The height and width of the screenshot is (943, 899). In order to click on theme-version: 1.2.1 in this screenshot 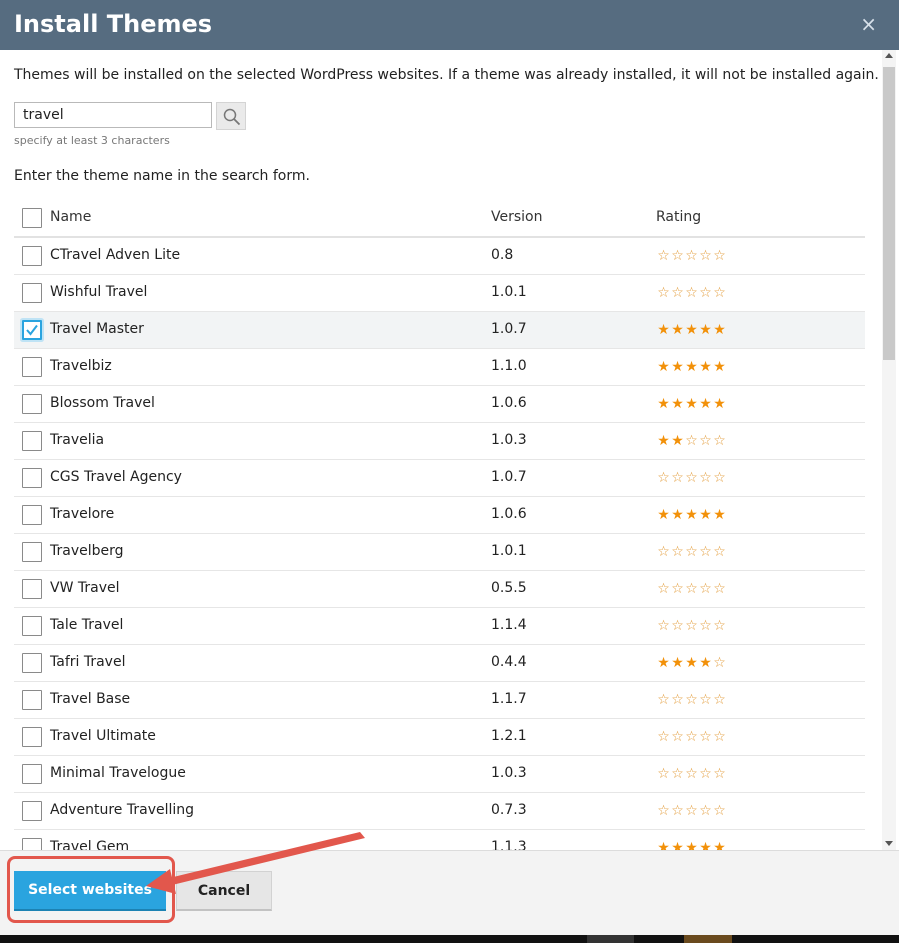, I will do `click(509, 736)`.